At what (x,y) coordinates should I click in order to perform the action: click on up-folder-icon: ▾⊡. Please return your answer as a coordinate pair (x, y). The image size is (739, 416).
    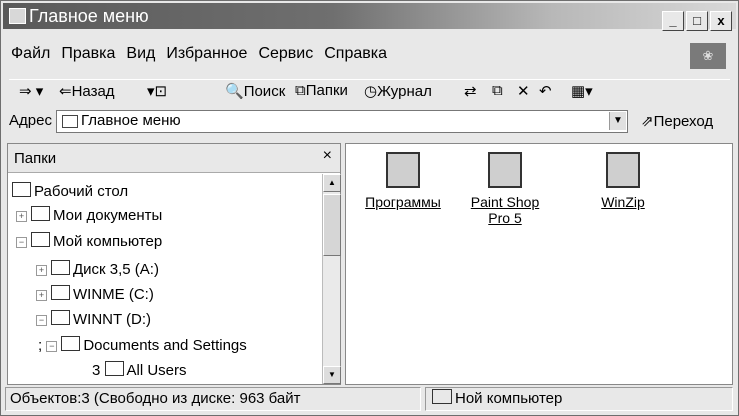
    Looking at the image, I should click on (157, 91).